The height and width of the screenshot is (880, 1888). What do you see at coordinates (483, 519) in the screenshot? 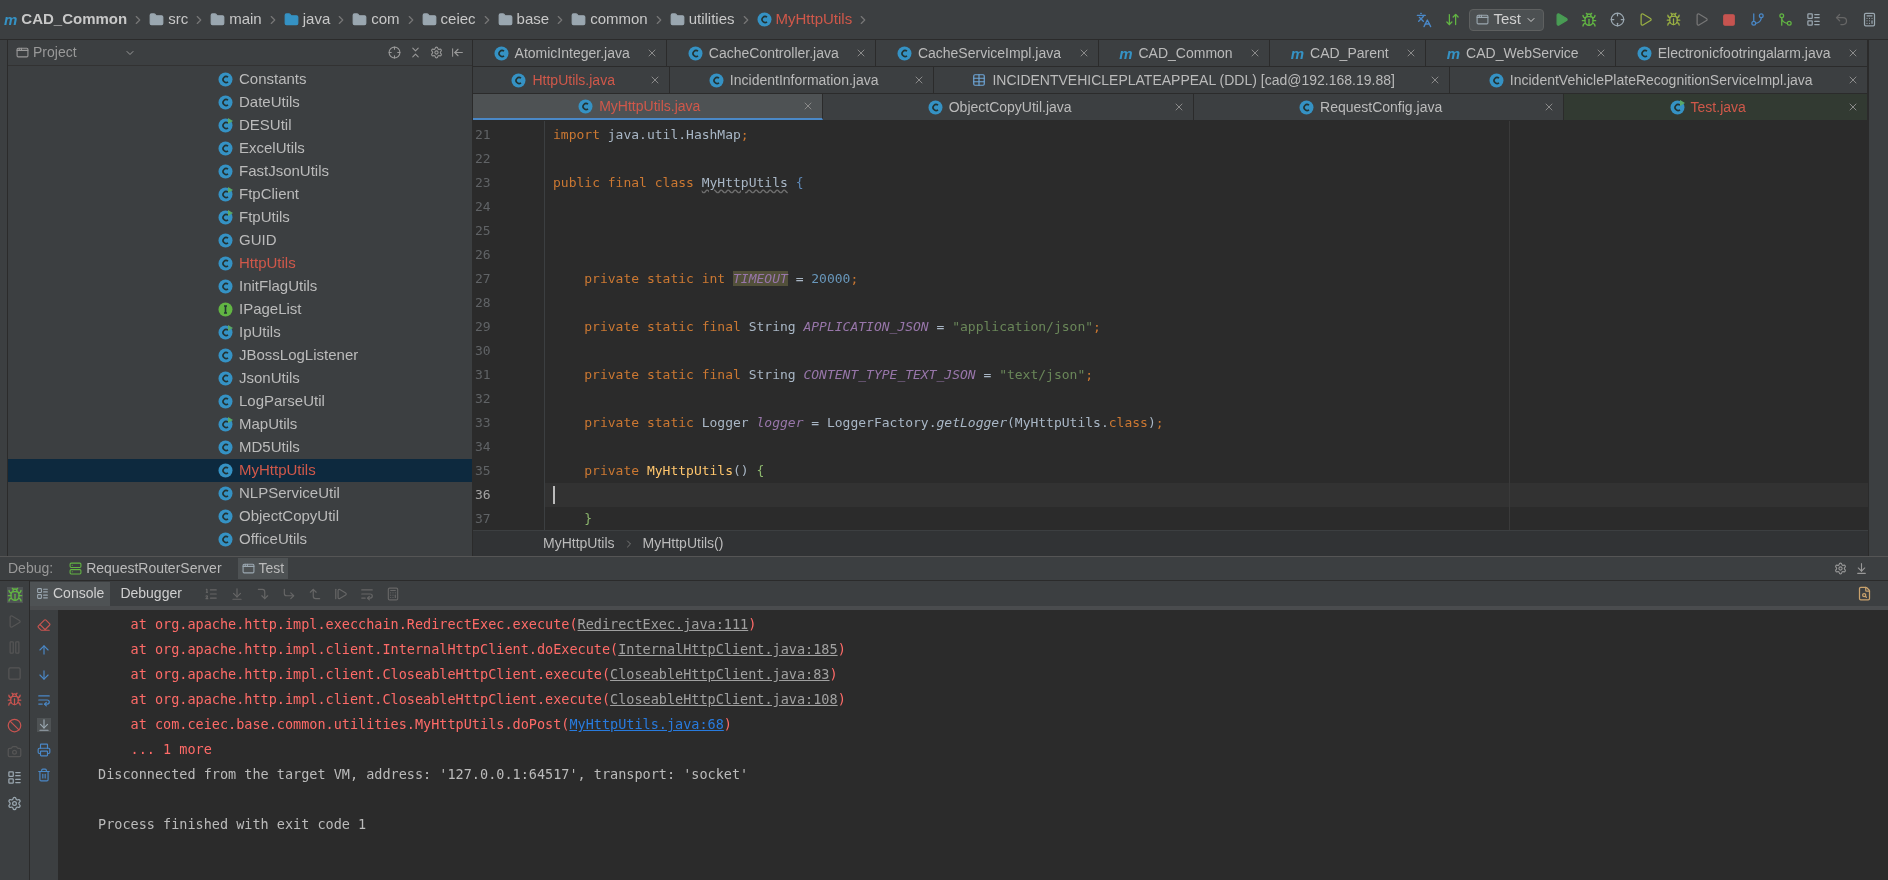
I see `line-number: 37` at bounding box center [483, 519].